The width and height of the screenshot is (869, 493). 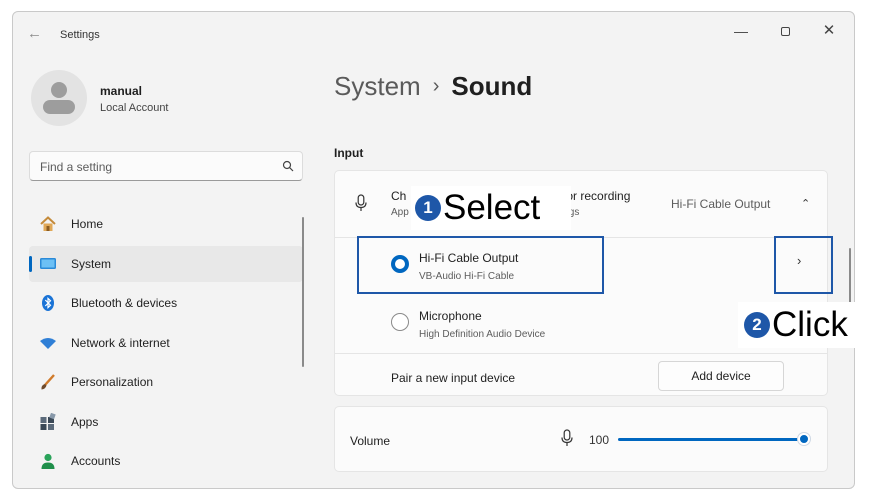 What do you see at coordinates (428, 208) in the screenshot?
I see `step-badge: 1` at bounding box center [428, 208].